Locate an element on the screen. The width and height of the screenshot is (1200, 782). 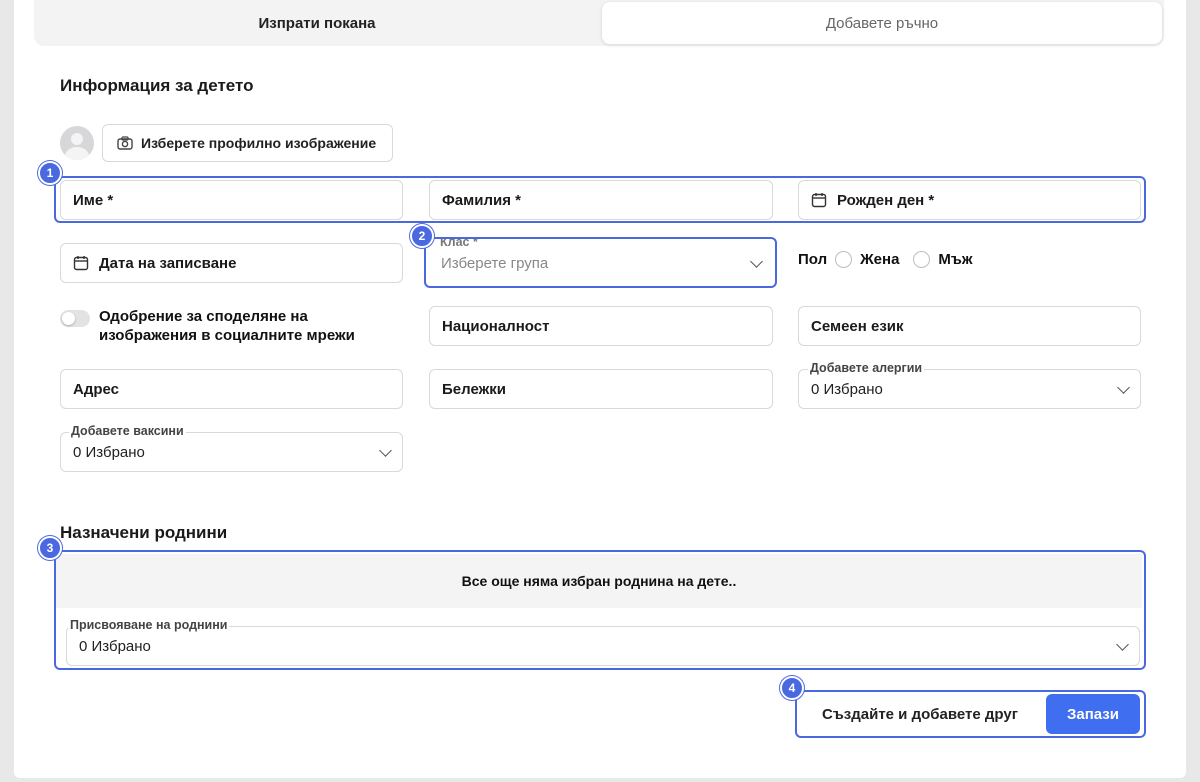
birthday-label: Рожден ден * is located at coordinates (886, 200).